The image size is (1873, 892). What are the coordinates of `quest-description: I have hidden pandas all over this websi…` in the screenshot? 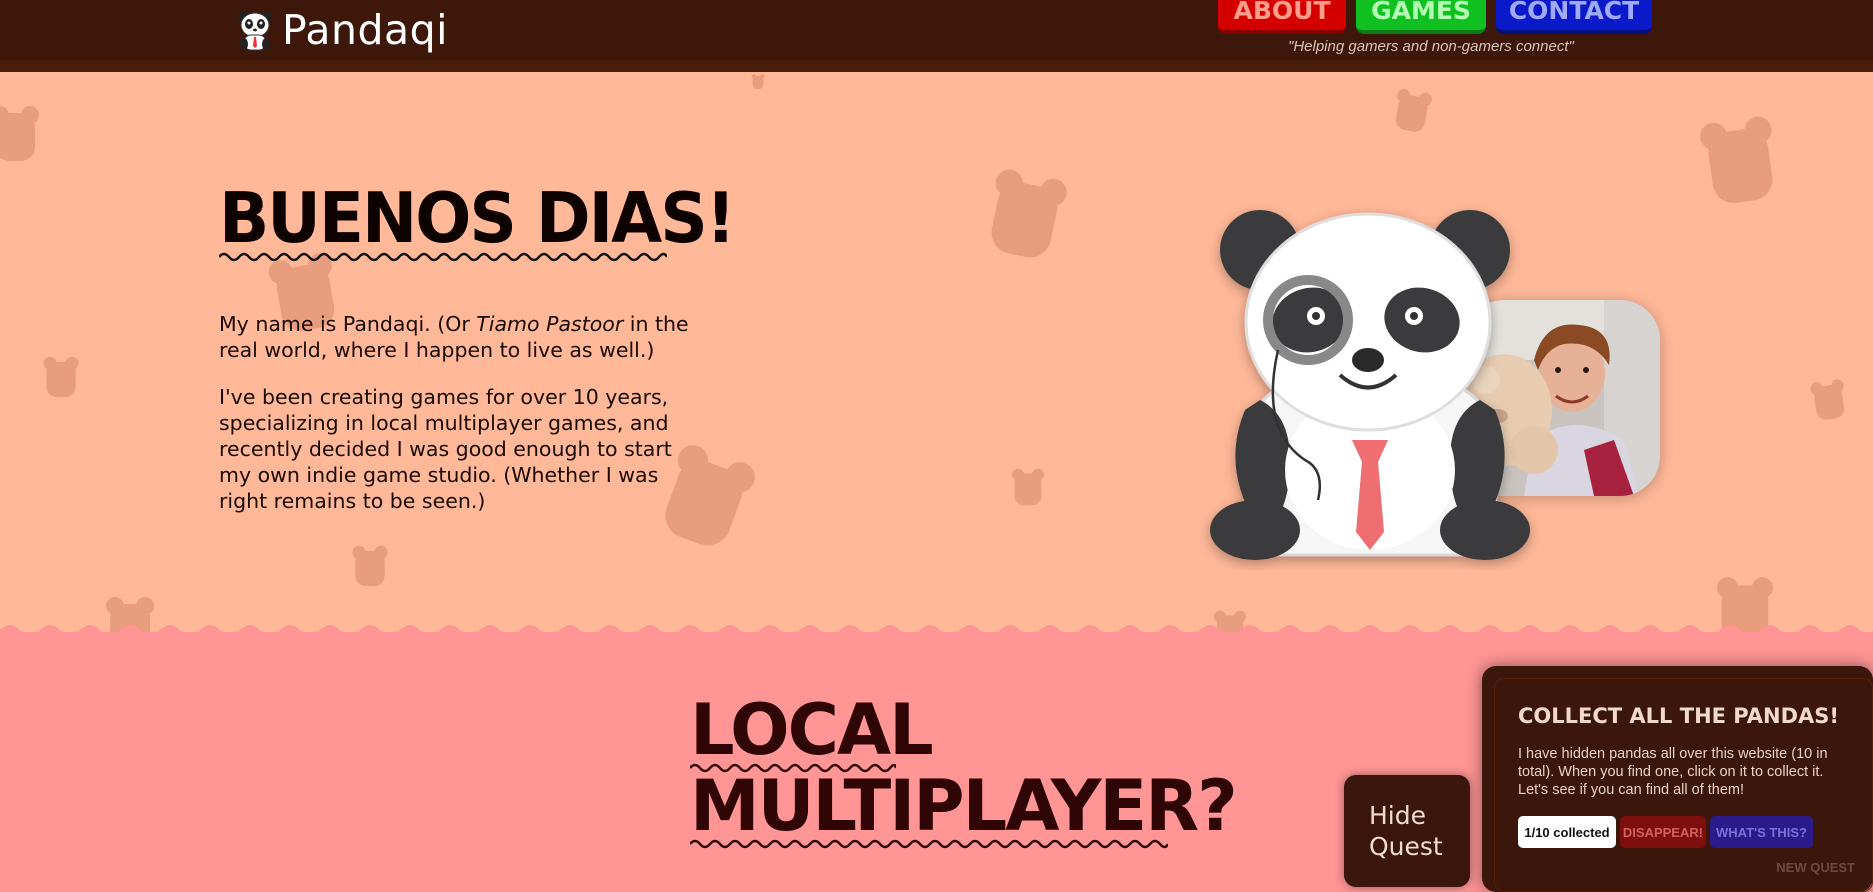 It's located at (1673, 772).